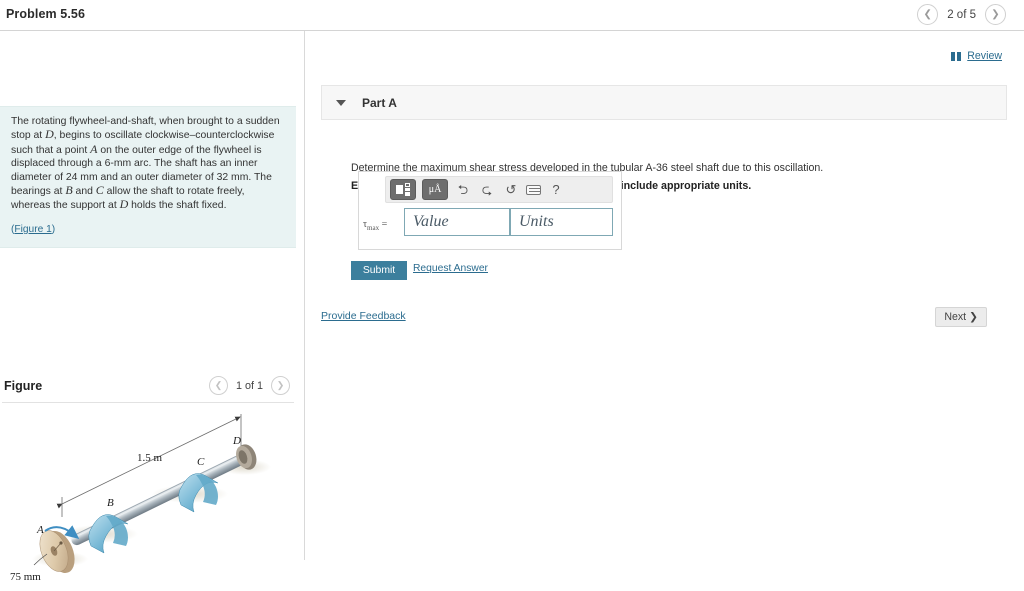  I want to click on figure-label-d: D, so click(236, 441).